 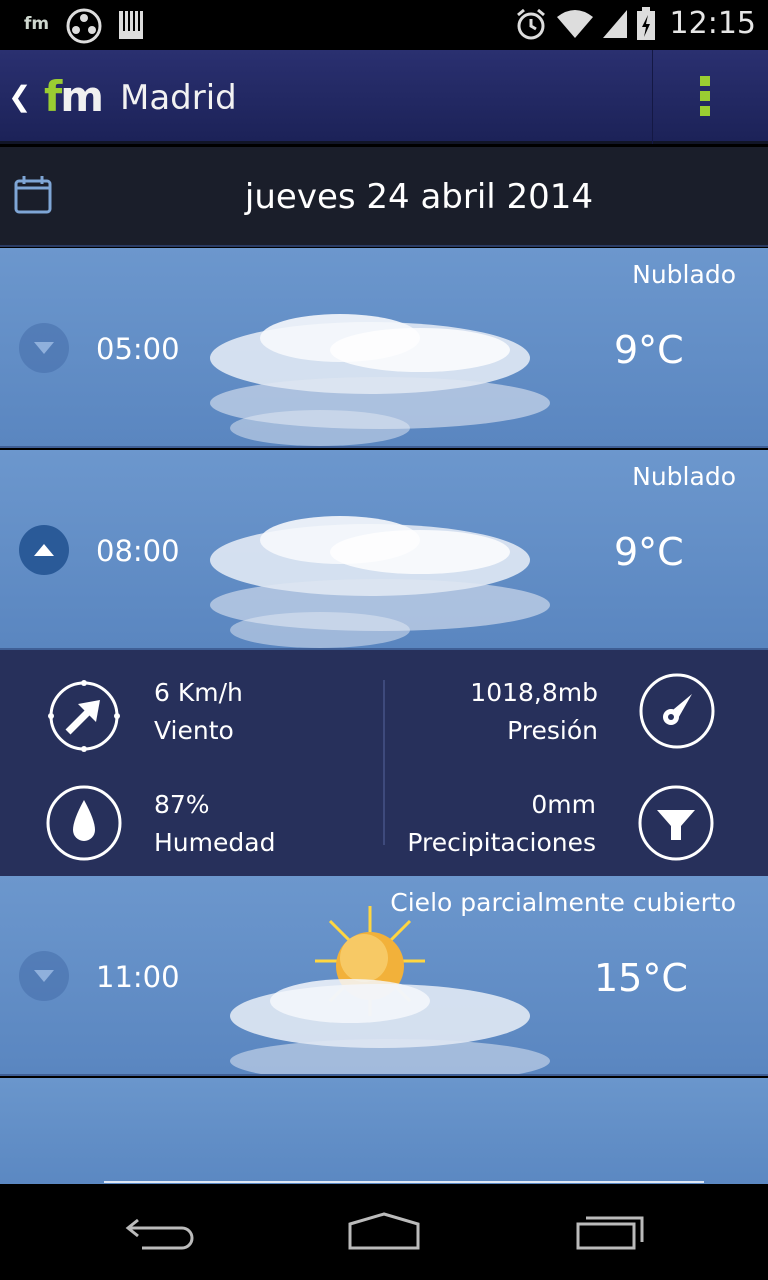 I want to click on logo-m: m, so click(x=82, y=96).